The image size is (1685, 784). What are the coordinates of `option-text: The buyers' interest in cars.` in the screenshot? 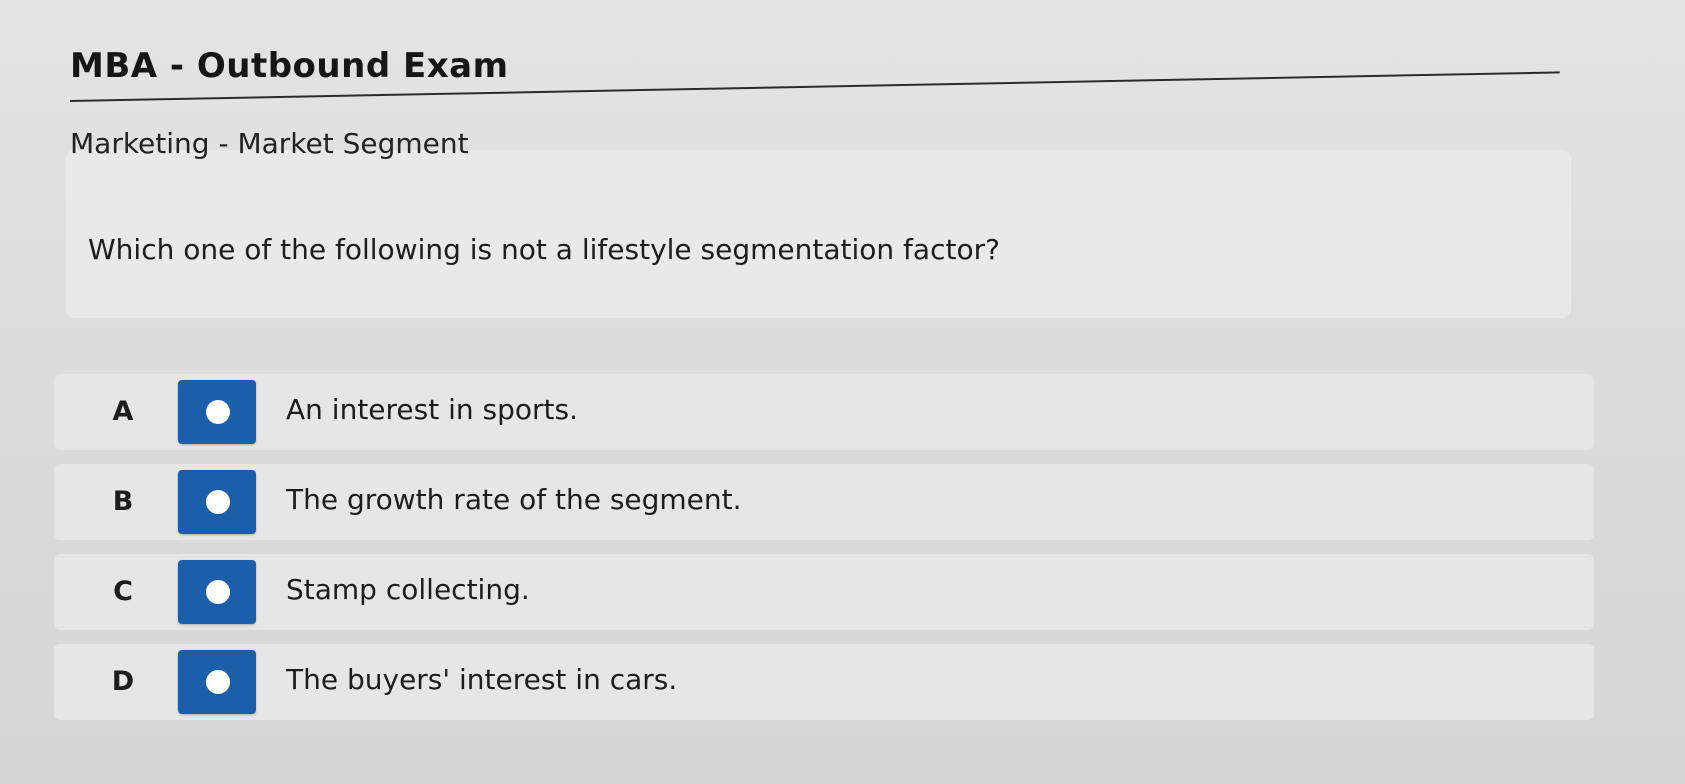 It's located at (481, 680).